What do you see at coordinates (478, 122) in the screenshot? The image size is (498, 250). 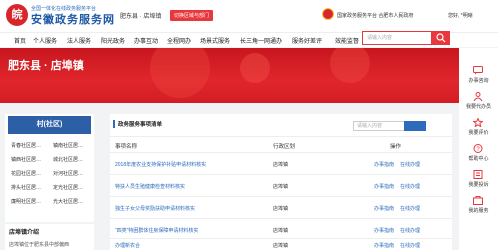 I see `star-icon` at bounding box center [478, 122].